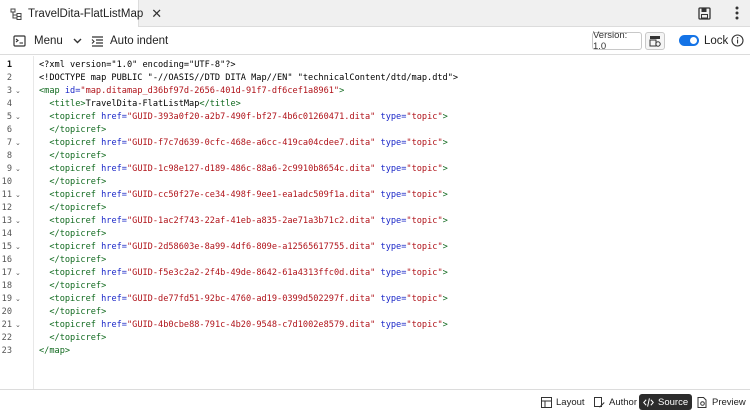 The width and height of the screenshot is (750, 412). I want to click on code-token: id=, so click(72, 91).